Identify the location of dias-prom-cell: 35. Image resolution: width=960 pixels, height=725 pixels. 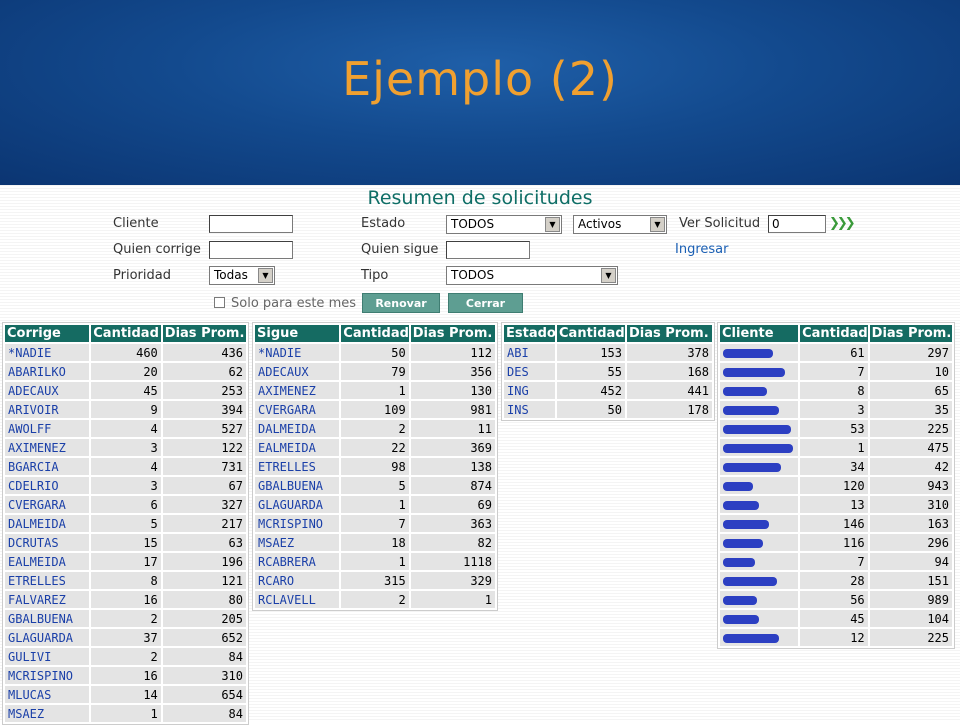
(910, 409).